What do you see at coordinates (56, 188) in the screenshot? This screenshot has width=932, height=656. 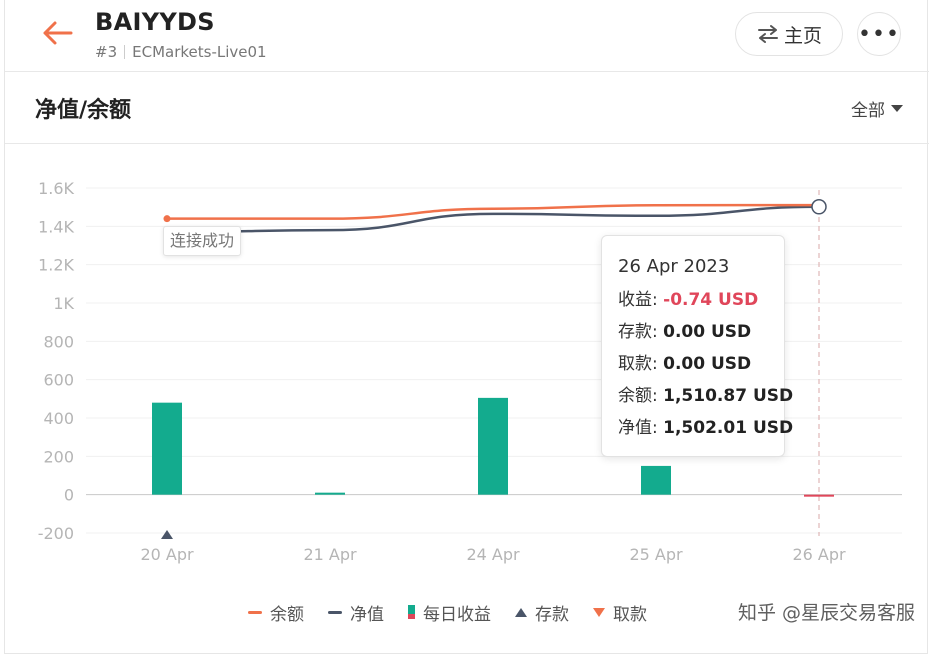 I see `y-tick-label: 1.6K` at bounding box center [56, 188].